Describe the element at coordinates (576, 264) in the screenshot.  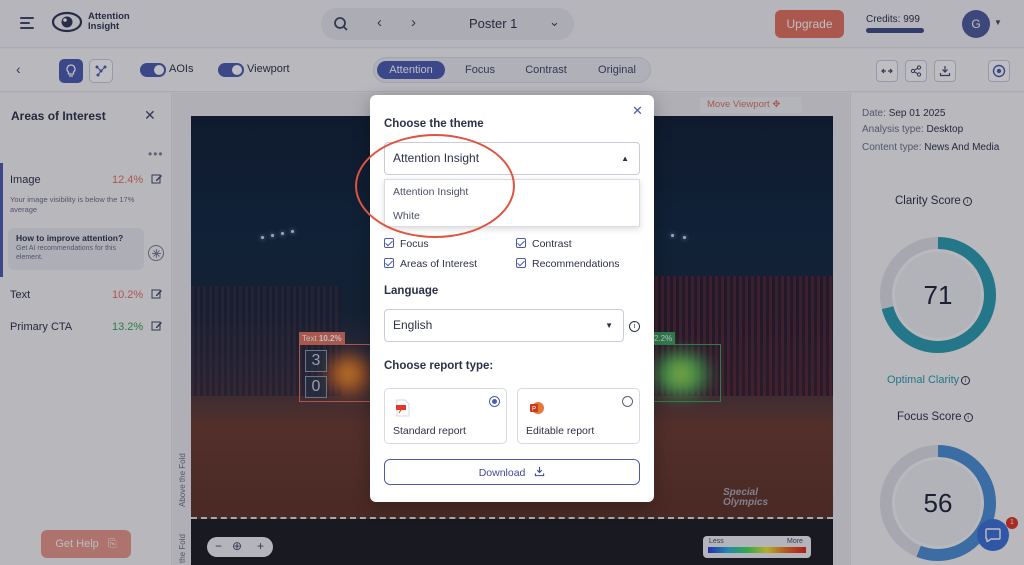
I see `checkbox-label: Recommendations` at that location.